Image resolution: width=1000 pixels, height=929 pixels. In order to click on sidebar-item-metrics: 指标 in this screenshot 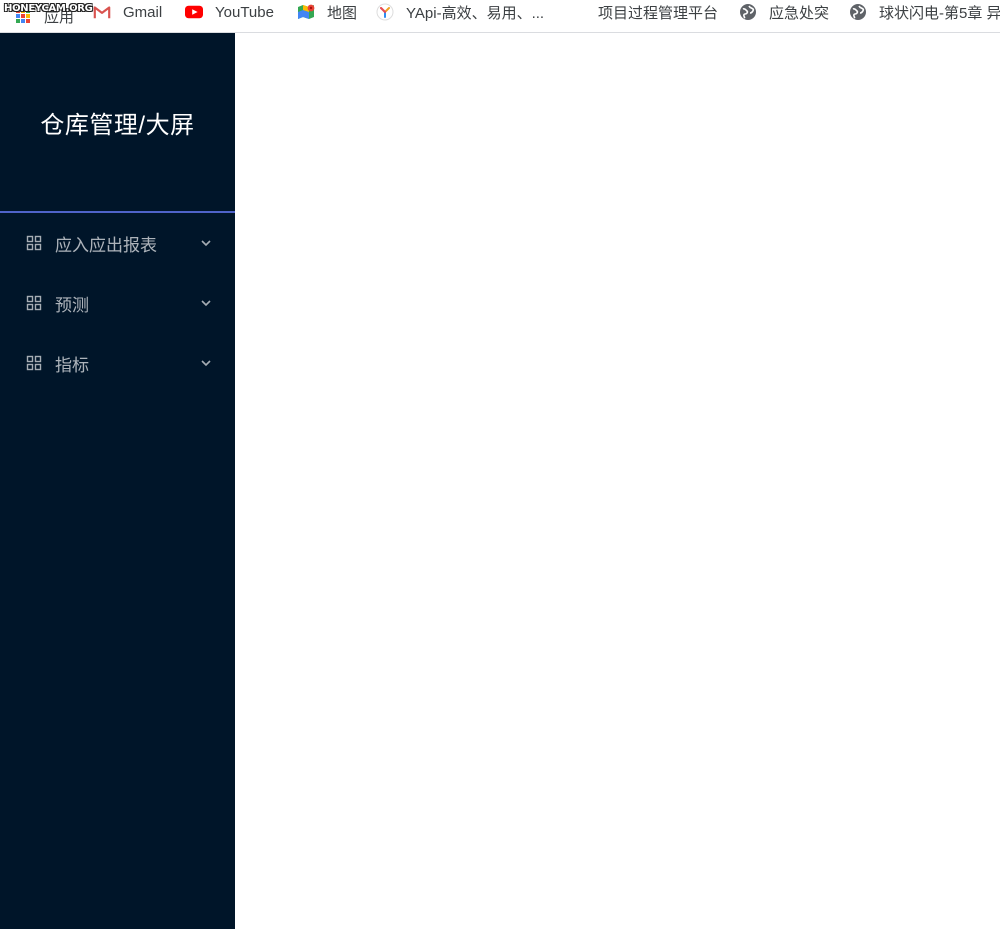, I will do `click(117, 363)`.